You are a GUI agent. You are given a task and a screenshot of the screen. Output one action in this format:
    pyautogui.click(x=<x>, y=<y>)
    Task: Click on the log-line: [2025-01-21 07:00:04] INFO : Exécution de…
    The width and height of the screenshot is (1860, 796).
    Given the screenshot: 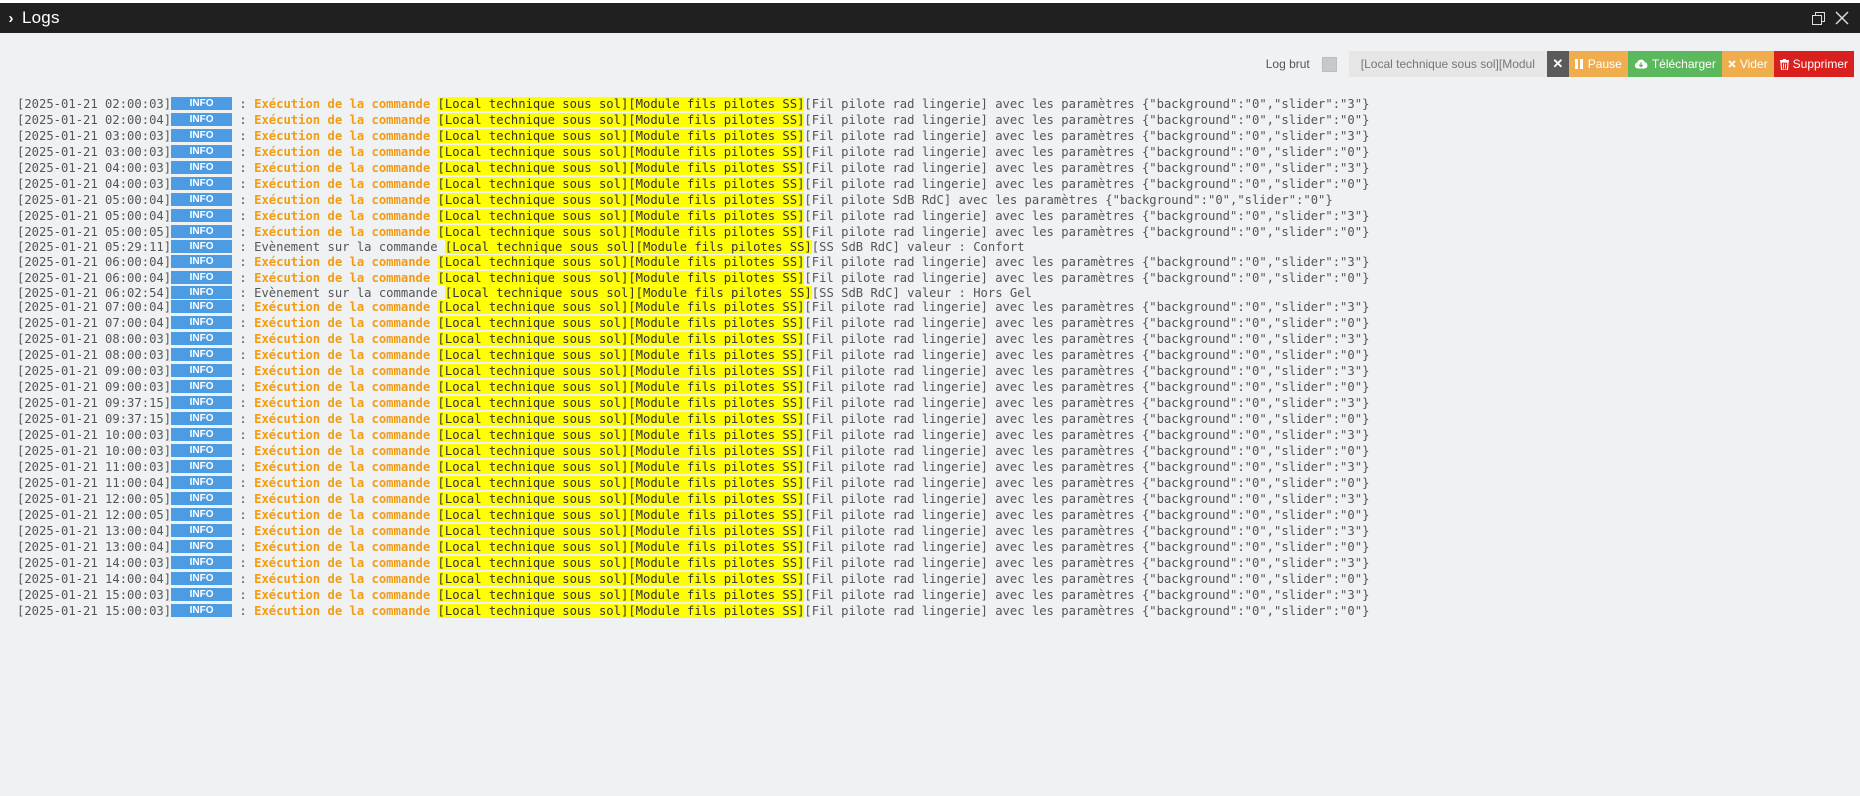 What is the action you would take?
    pyautogui.click(x=938, y=323)
    